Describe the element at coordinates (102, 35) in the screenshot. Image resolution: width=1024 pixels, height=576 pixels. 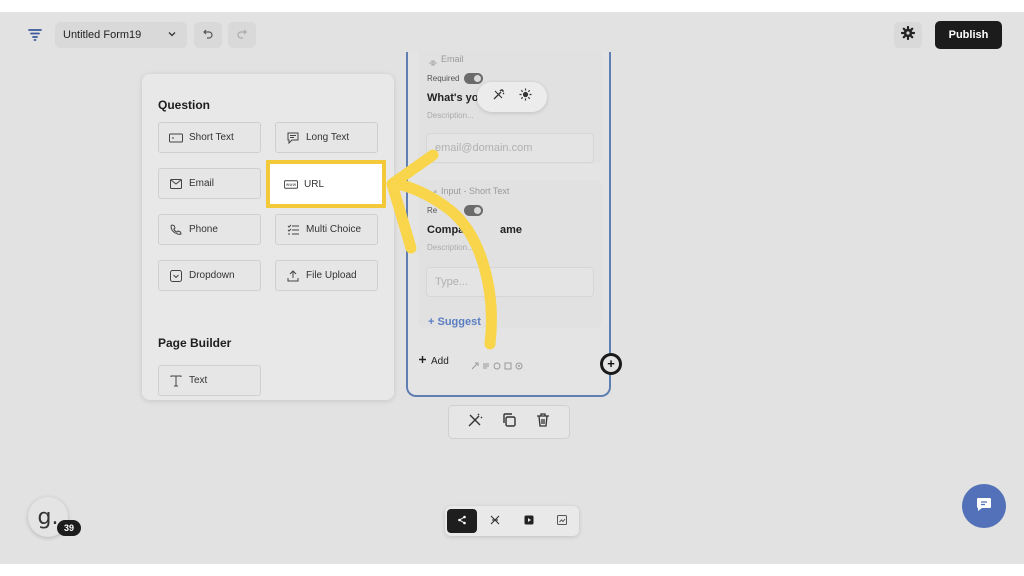
I see `form-name: Untitled Form19` at that location.